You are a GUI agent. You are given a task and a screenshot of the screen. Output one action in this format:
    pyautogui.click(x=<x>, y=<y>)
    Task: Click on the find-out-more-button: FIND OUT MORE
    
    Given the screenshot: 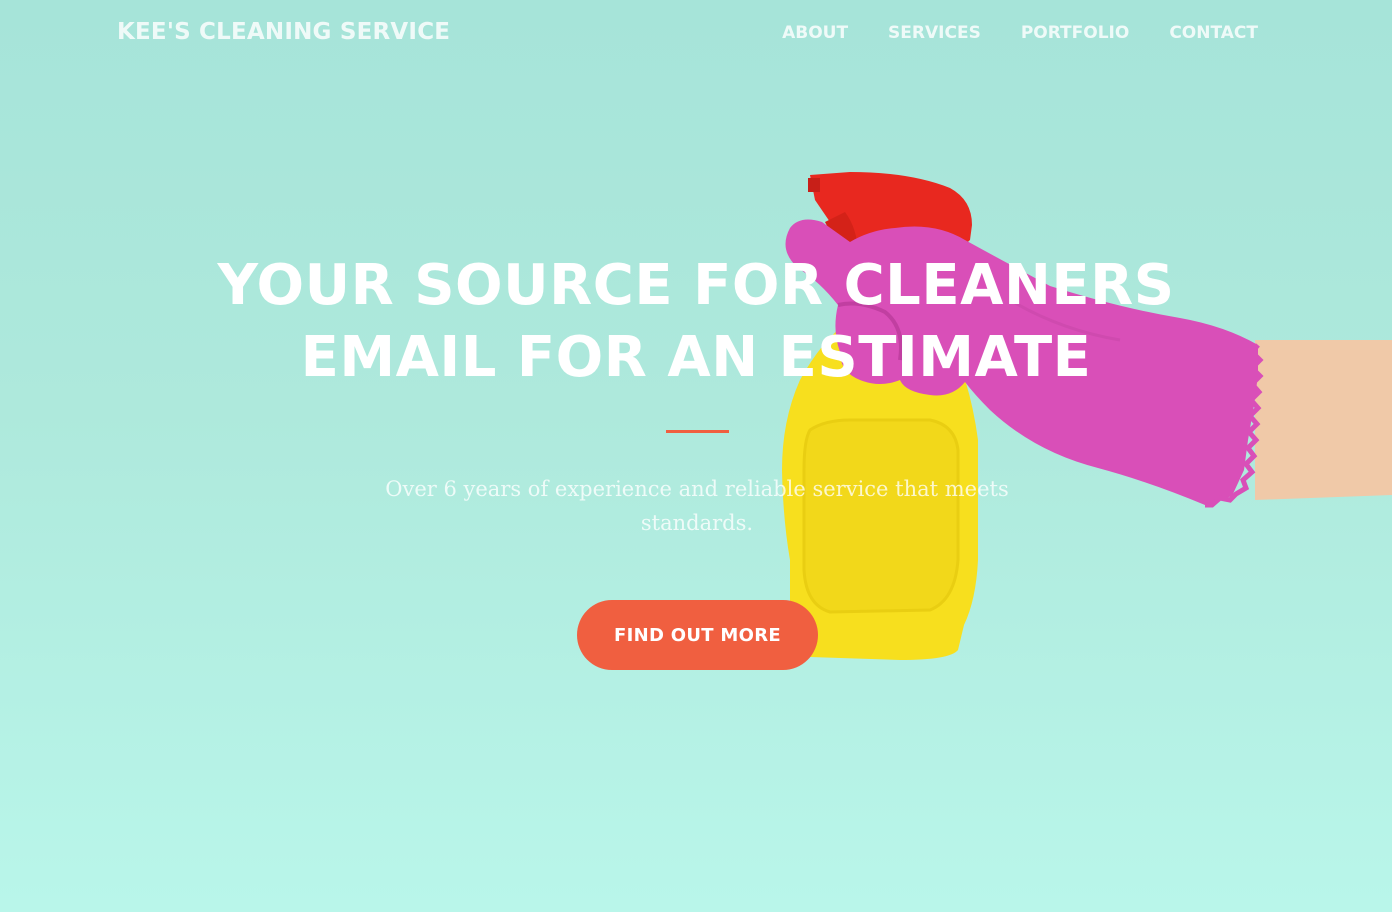 What is the action you would take?
    pyautogui.click(x=697, y=635)
    